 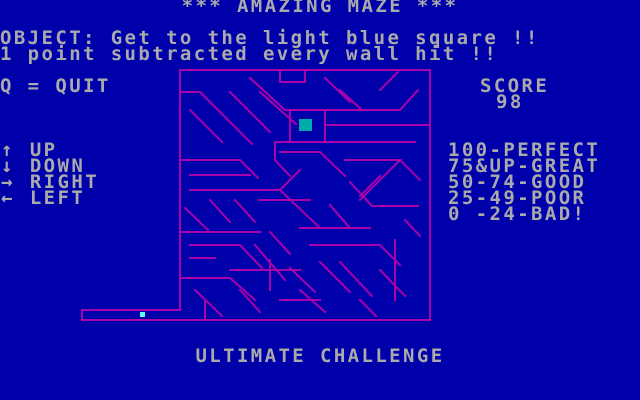 What do you see at coordinates (142, 314) in the screenshot?
I see `player-marker` at bounding box center [142, 314].